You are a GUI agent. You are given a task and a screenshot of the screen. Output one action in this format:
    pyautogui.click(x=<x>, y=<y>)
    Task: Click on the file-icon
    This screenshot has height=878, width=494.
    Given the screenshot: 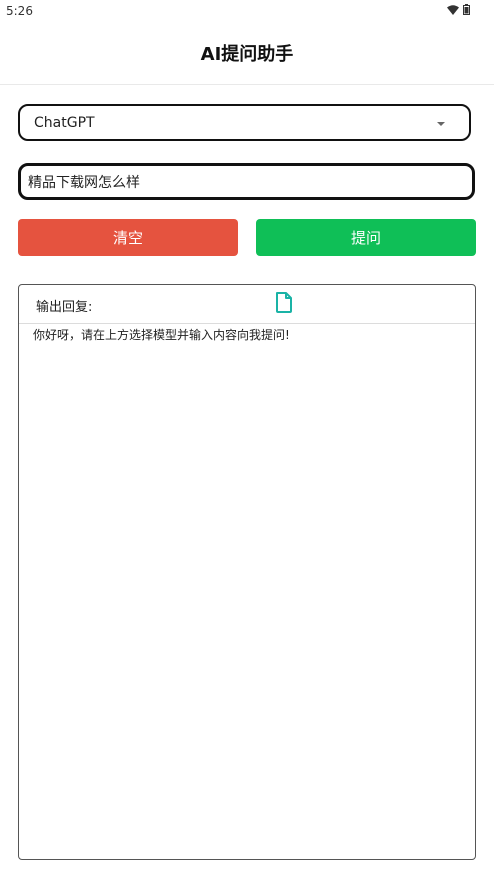 What is the action you would take?
    pyautogui.click(x=284, y=302)
    